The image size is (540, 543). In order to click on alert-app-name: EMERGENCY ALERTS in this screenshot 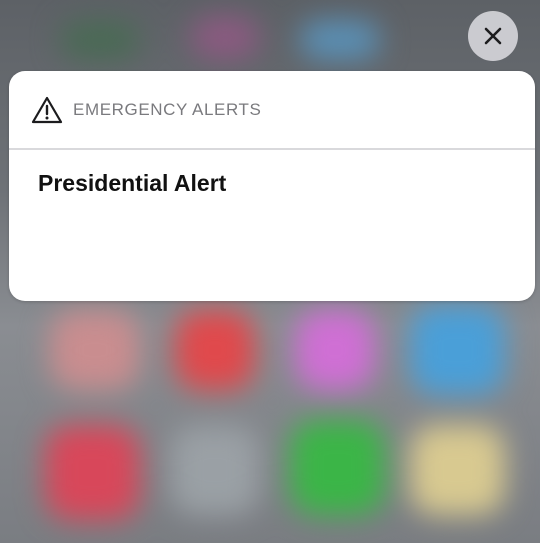, I will do `click(167, 109)`.